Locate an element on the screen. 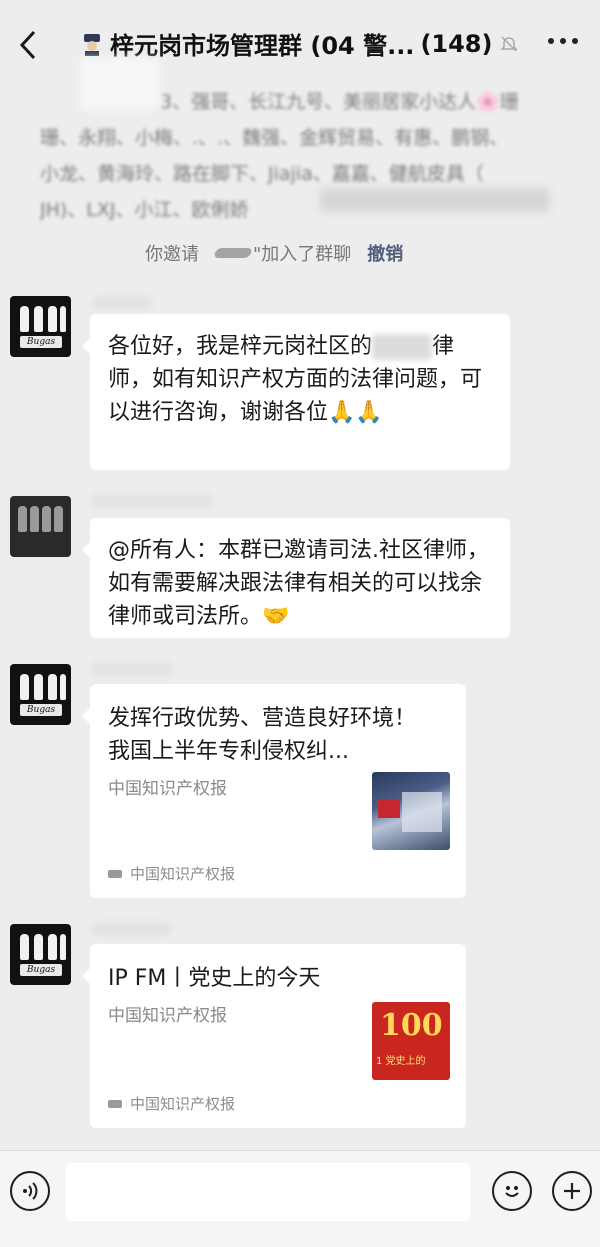  emoji-icon is located at coordinates (512, 1191).